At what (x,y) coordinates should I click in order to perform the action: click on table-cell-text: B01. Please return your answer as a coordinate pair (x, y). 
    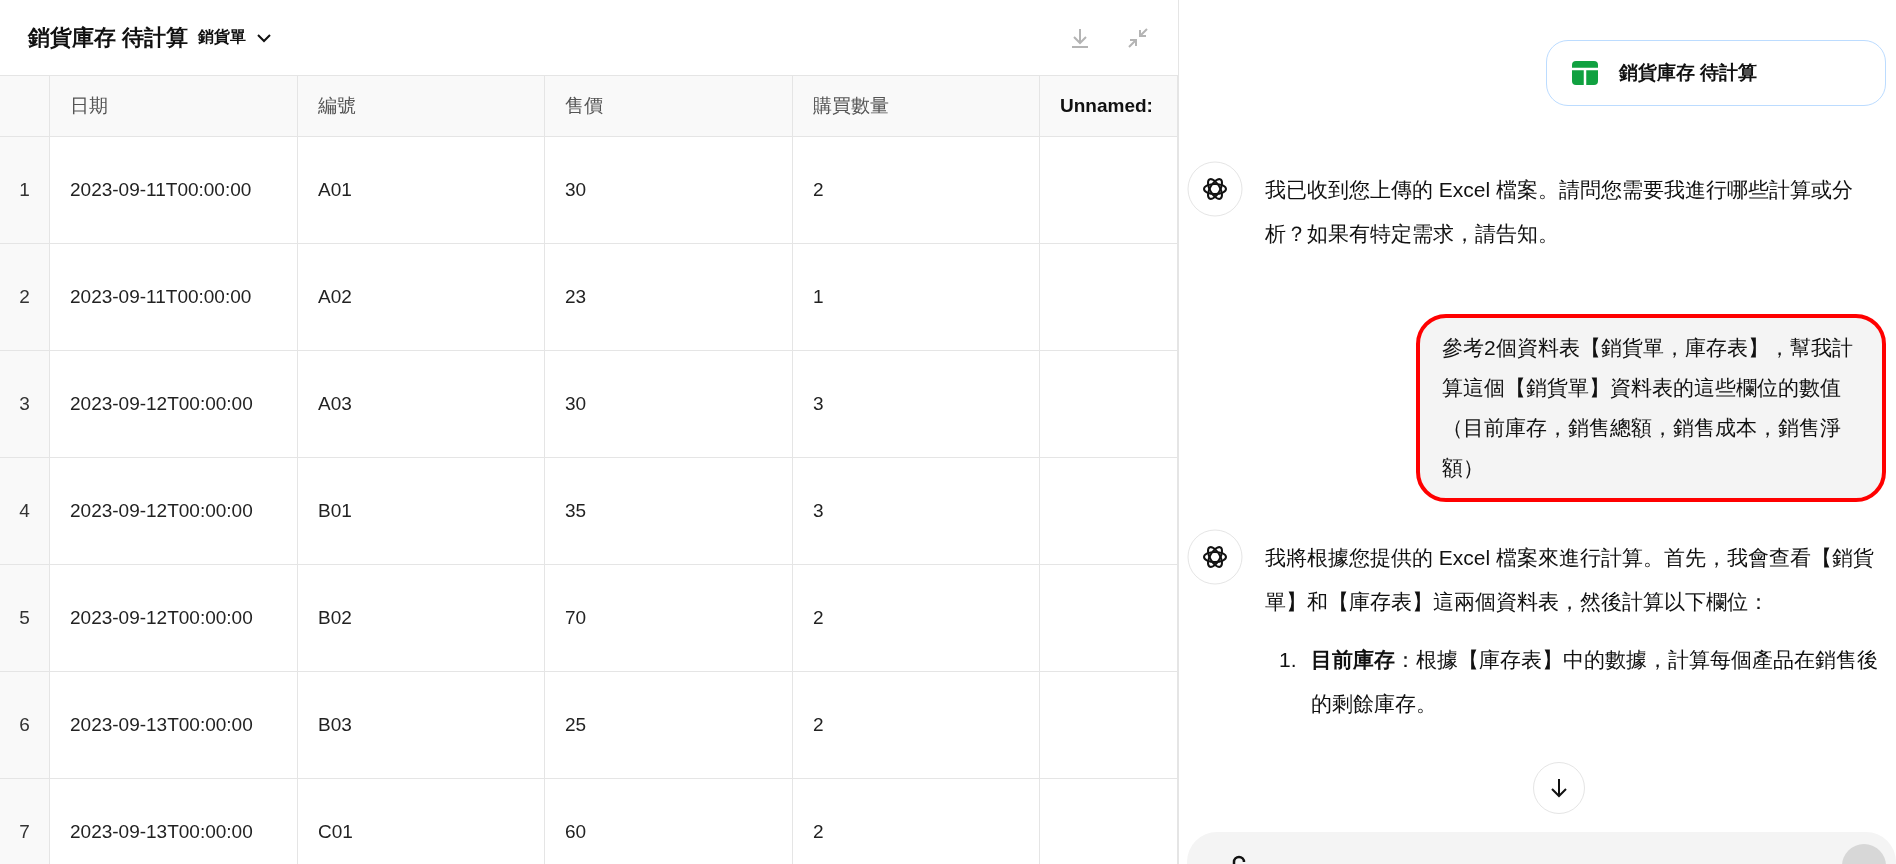
    Looking at the image, I should click on (335, 511).